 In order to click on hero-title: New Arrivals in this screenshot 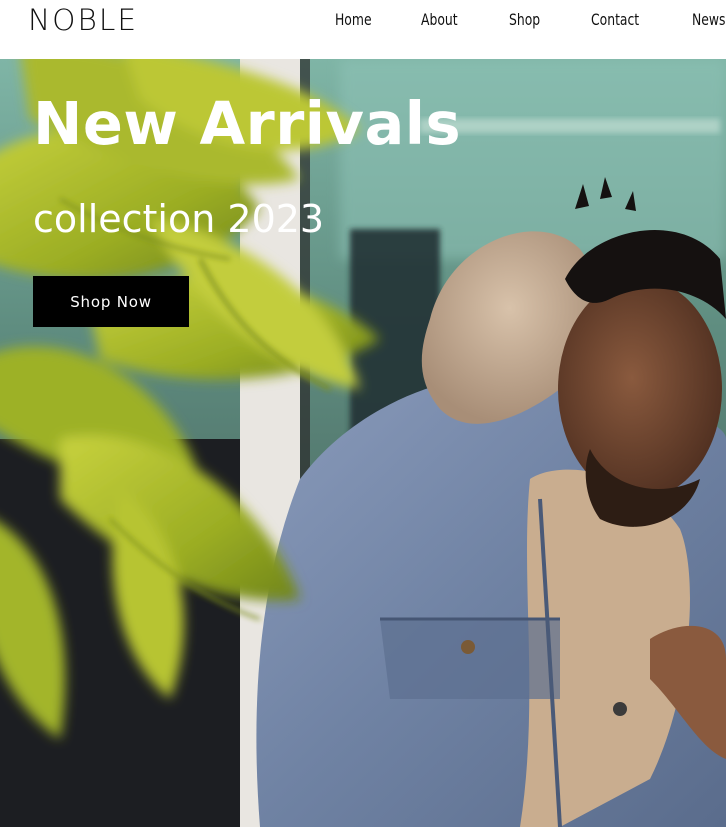, I will do `click(247, 123)`.